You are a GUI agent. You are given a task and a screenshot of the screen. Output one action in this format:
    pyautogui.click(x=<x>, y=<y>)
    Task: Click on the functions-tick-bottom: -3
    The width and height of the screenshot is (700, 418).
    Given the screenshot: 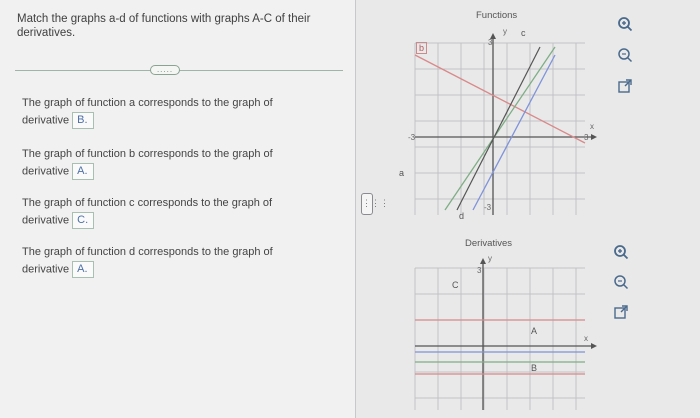 What is the action you would take?
    pyautogui.click(x=488, y=207)
    